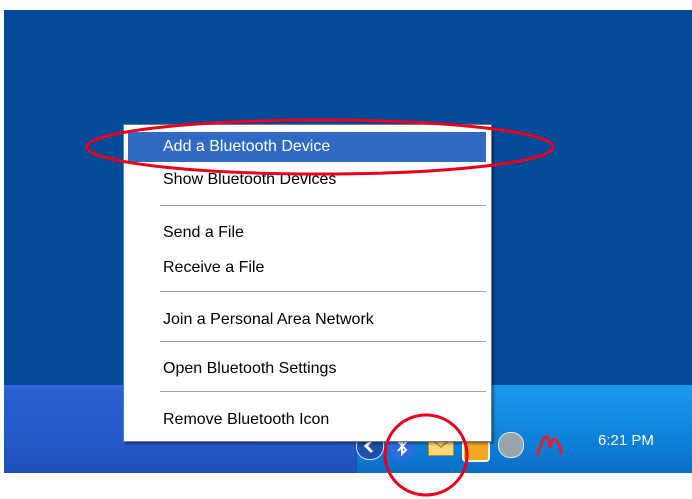 Image resolution: width=692 pixels, height=499 pixels. What do you see at coordinates (307, 268) in the screenshot?
I see `menu-item-receive-a-file: Receive a File` at bounding box center [307, 268].